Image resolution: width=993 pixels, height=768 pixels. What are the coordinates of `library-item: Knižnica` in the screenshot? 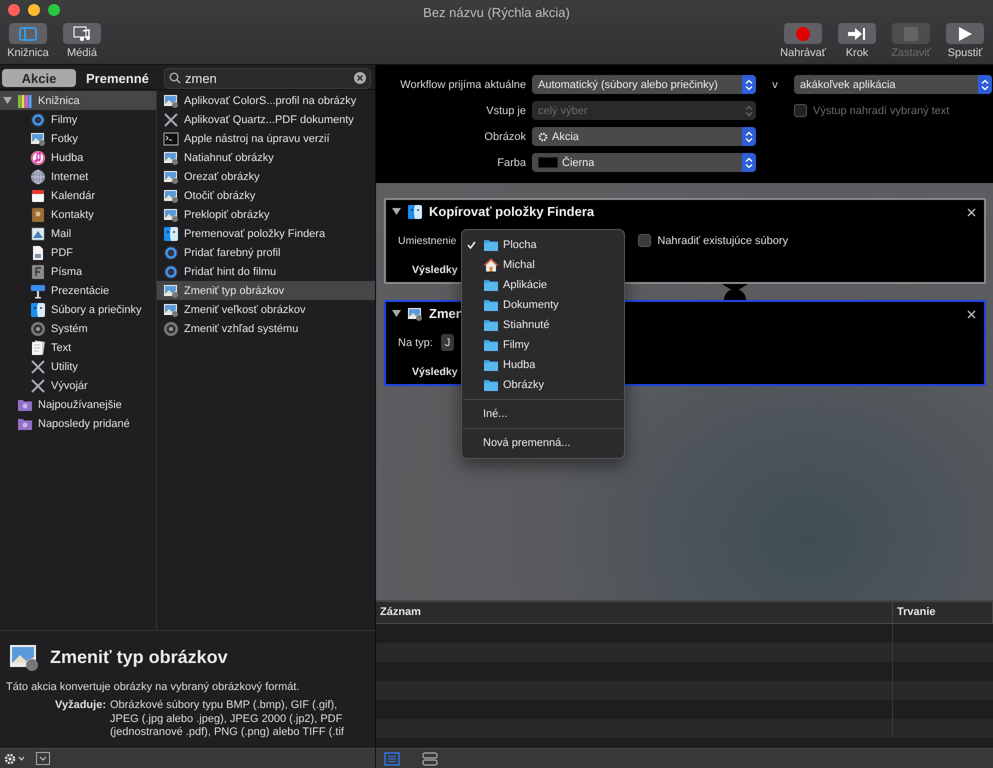 It's located at (78, 100).